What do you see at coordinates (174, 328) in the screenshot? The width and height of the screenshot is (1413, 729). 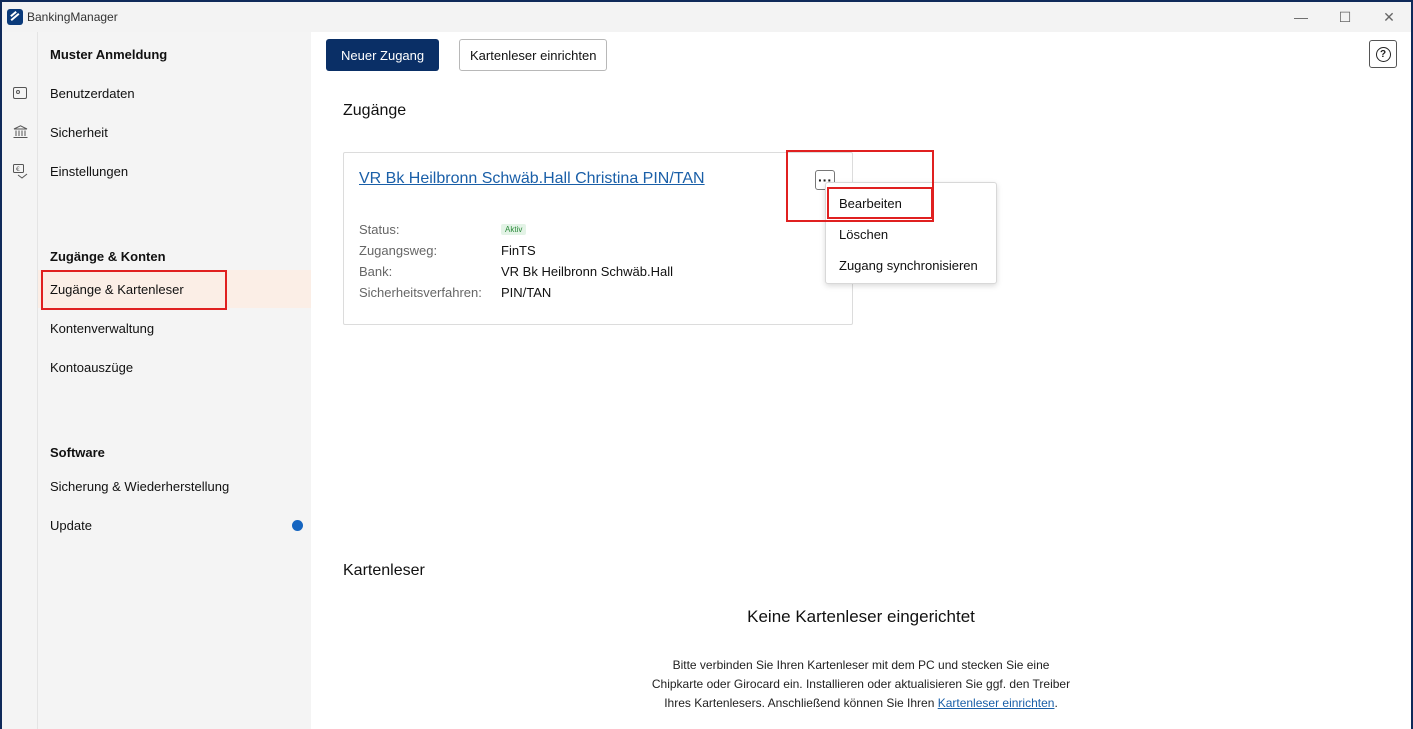 I see `sidebar-item-kontenverwaltung: Kontenverwaltung` at bounding box center [174, 328].